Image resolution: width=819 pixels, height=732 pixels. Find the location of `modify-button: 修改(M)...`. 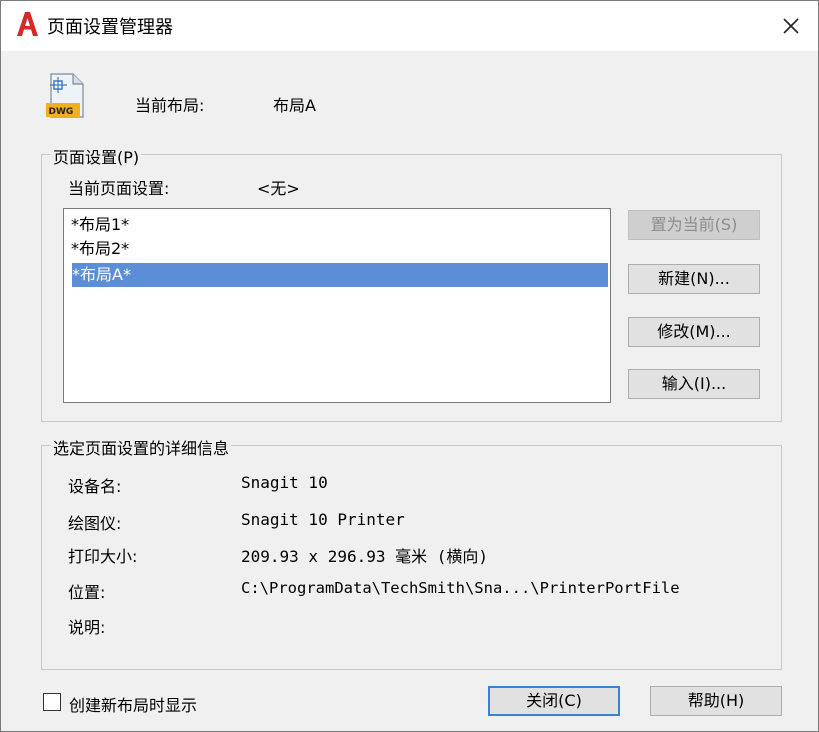

modify-button: 修改(M)... is located at coordinates (694, 332).